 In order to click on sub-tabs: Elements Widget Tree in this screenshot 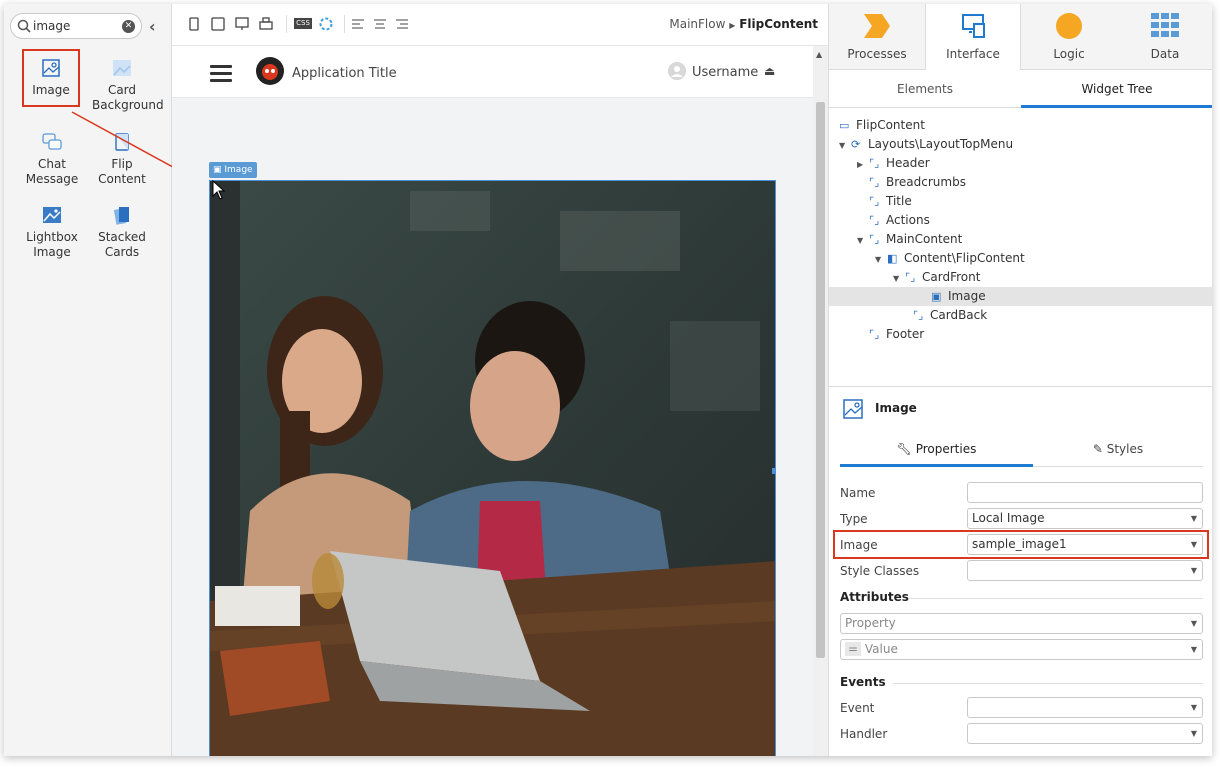, I will do `click(1020, 89)`.